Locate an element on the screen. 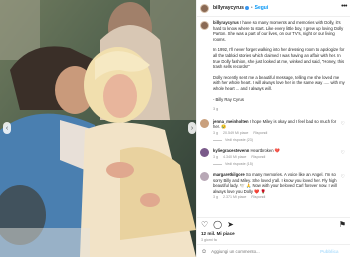 The image size is (350, 257). previous-photo-button: ‹ is located at coordinates (7, 128).